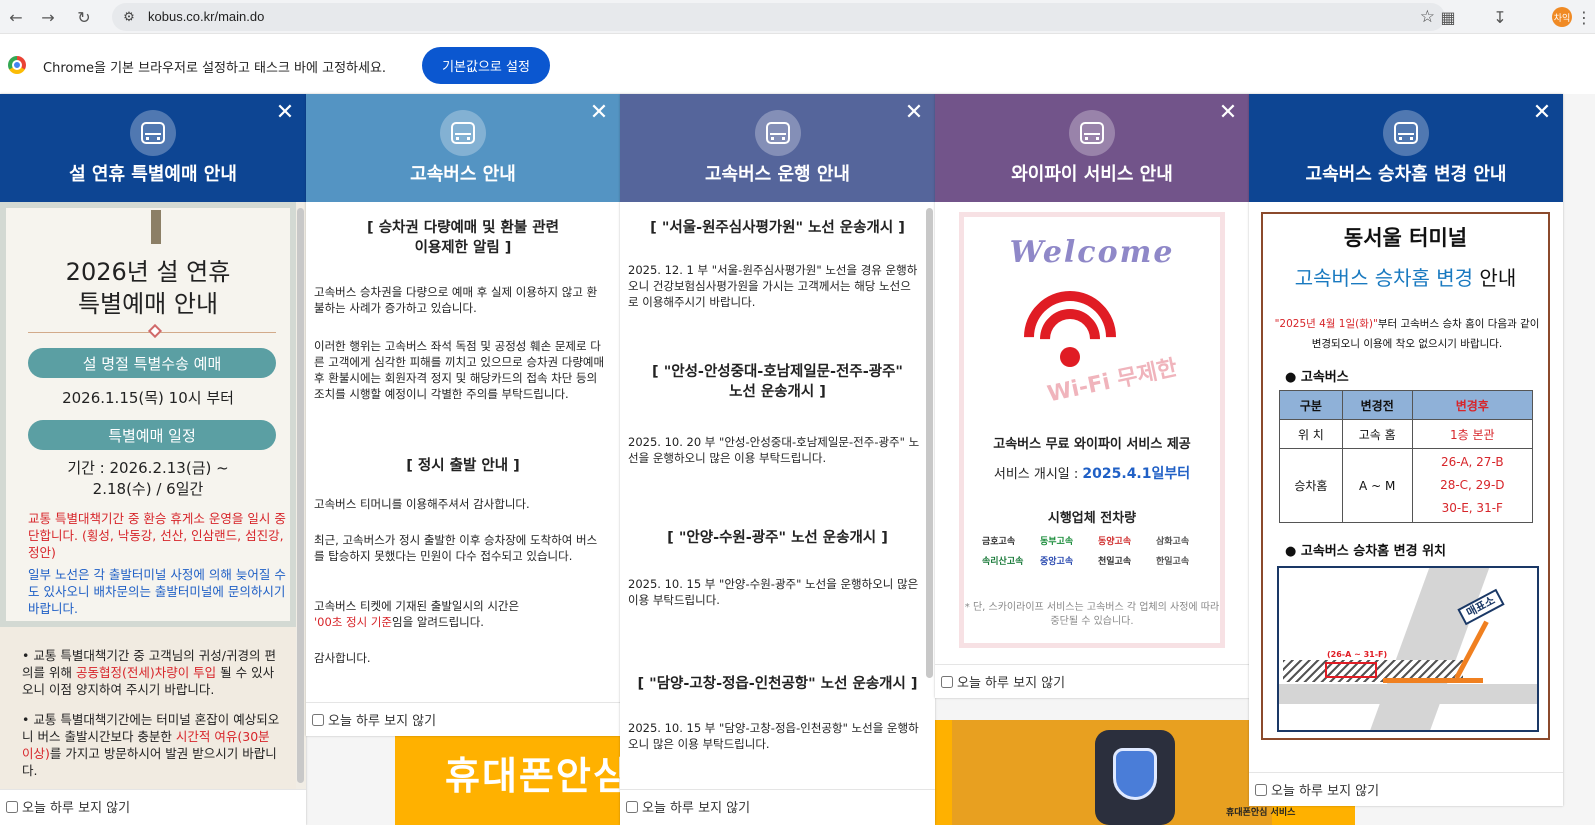  Describe the element at coordinates (1357, 654) in the screenshot. I see `platform-label: (26-A ~ 31-F)` at that location.